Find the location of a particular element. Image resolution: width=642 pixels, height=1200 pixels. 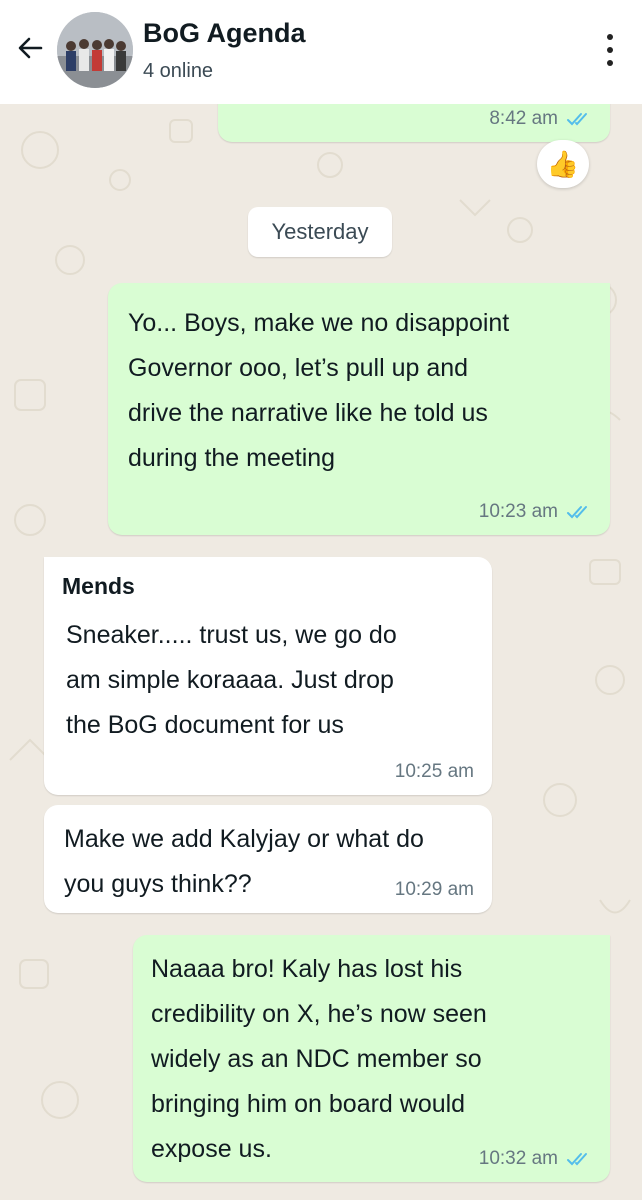

chat-header: BoG Agenda 4 online is located at coordinates (321, 52).